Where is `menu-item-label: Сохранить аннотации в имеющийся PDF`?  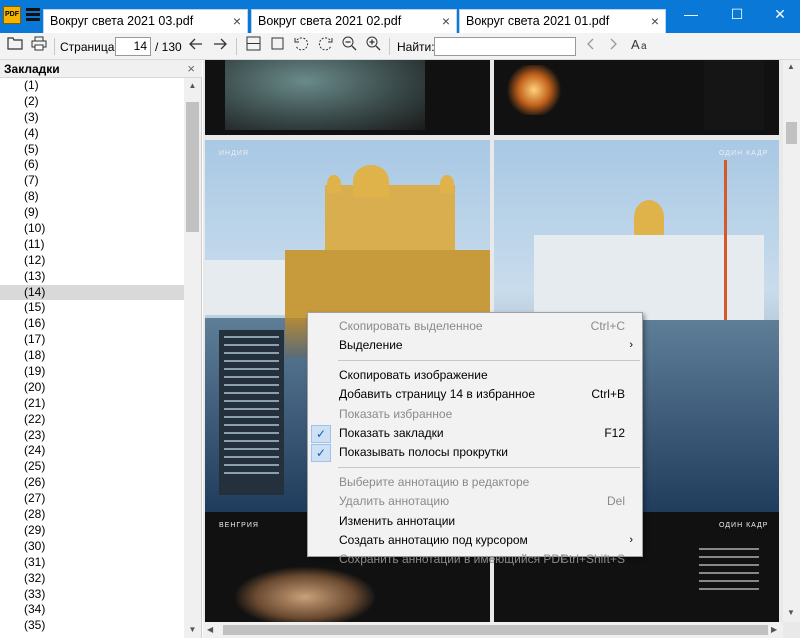
menu-item-label: Сохранить аннотации в имеющийся PDF is located at coordinates (453, 559).